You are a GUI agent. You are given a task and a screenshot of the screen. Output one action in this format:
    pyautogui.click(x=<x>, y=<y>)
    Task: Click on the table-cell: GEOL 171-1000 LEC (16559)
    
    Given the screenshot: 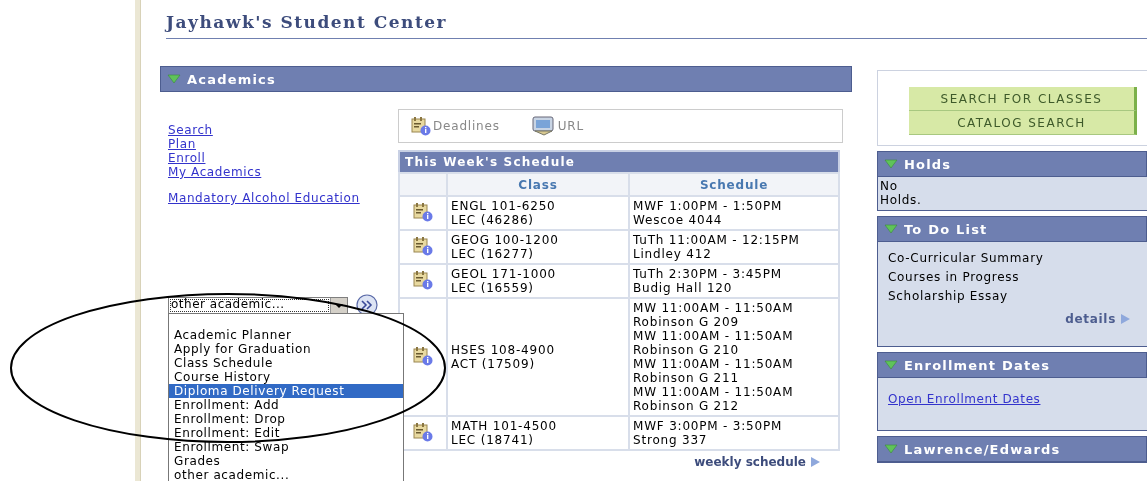 What is the action you would take?
    pyautogui.click(x=538, y=281)
    